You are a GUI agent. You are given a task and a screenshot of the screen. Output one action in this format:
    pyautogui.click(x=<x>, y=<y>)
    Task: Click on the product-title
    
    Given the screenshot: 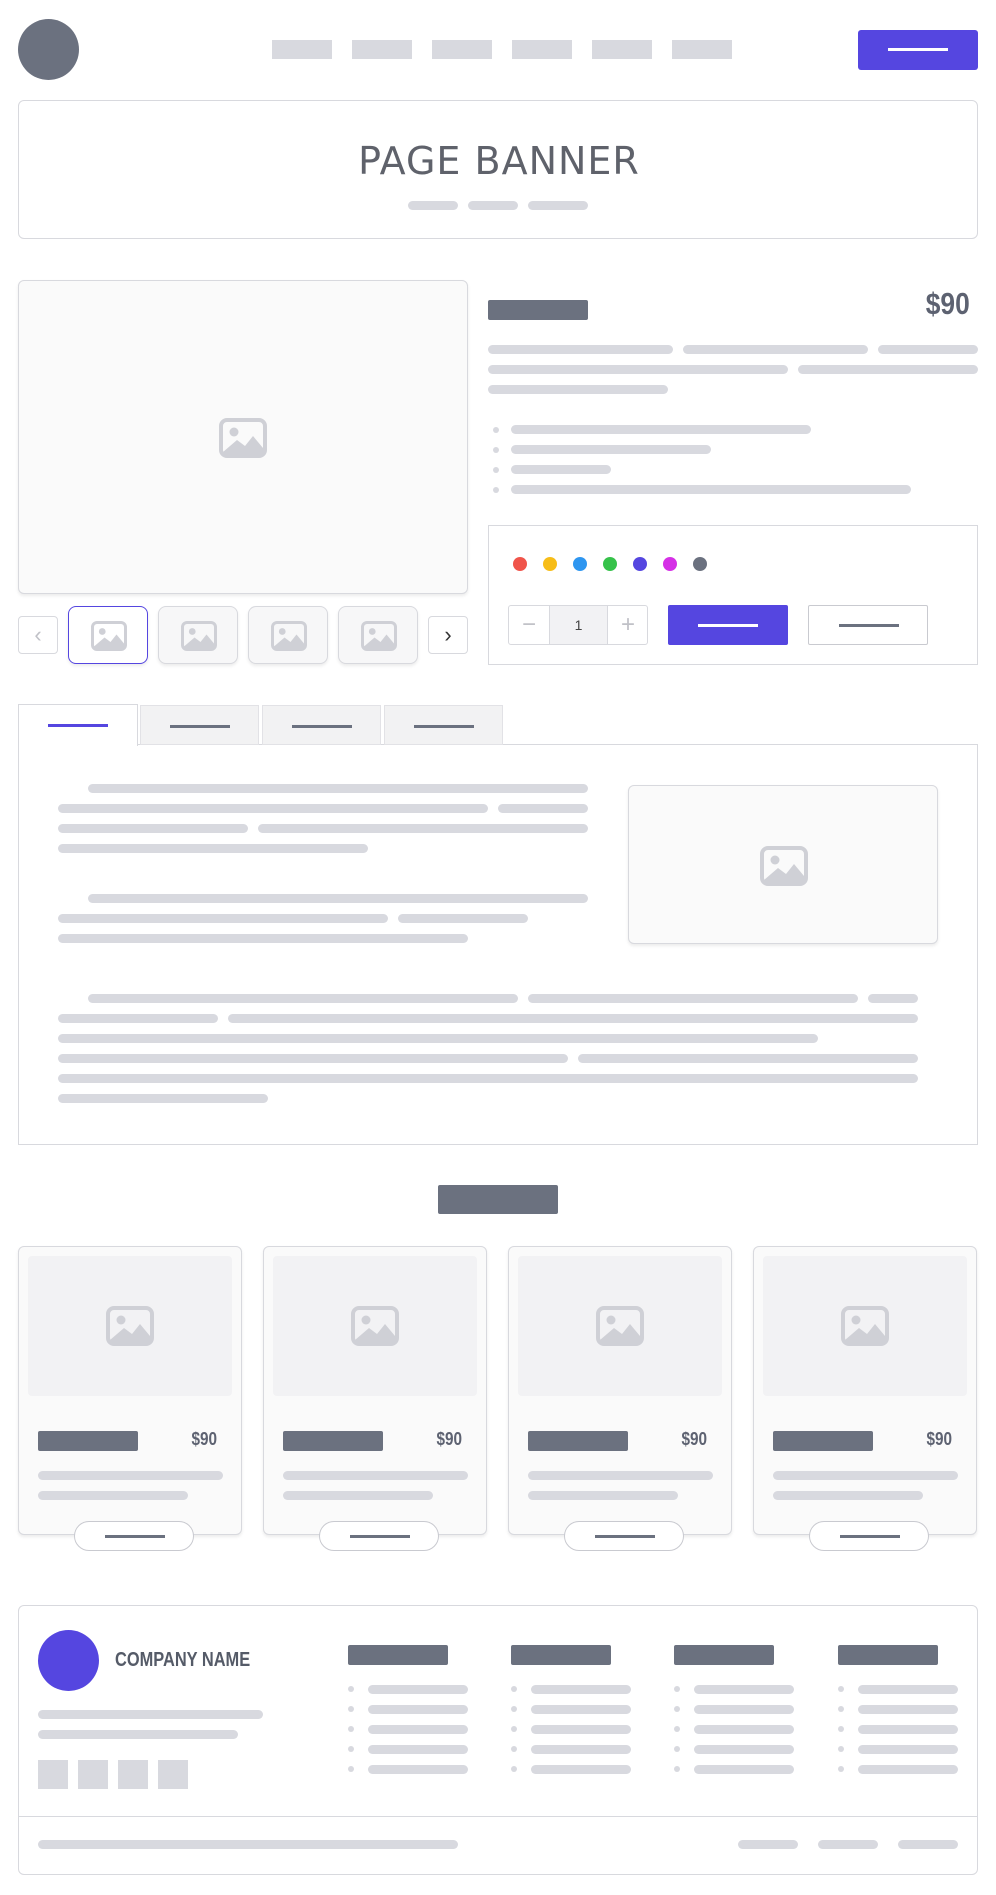 What is the action you would take?
    pyautogui.click(x=538, y=310)
    